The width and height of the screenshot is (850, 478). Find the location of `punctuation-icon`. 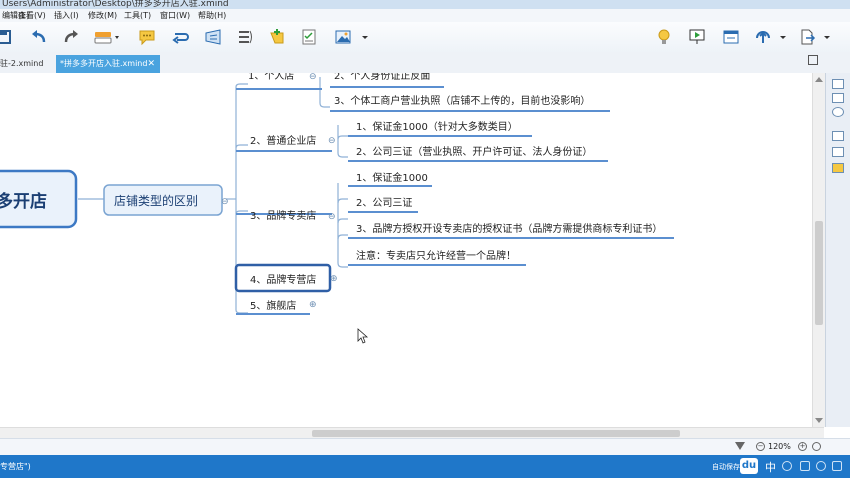

punctuation-icon is located at coordinates (787, 466).